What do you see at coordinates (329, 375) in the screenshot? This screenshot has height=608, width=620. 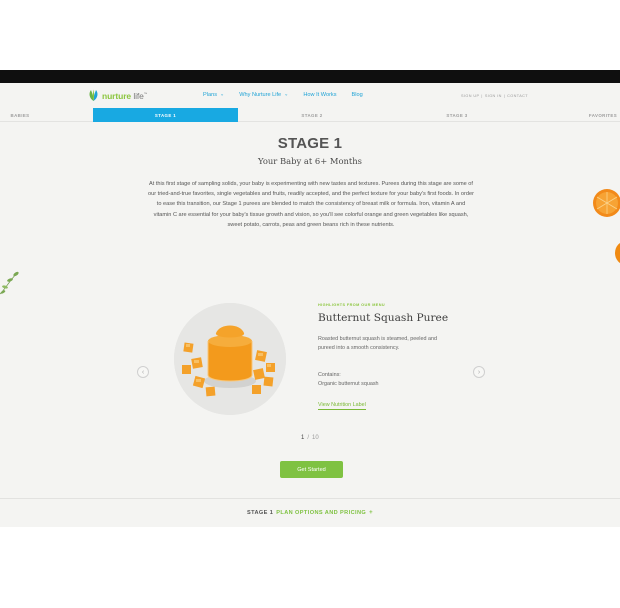 I see `contains-label: Contains:` at bounding box center [329, 375].